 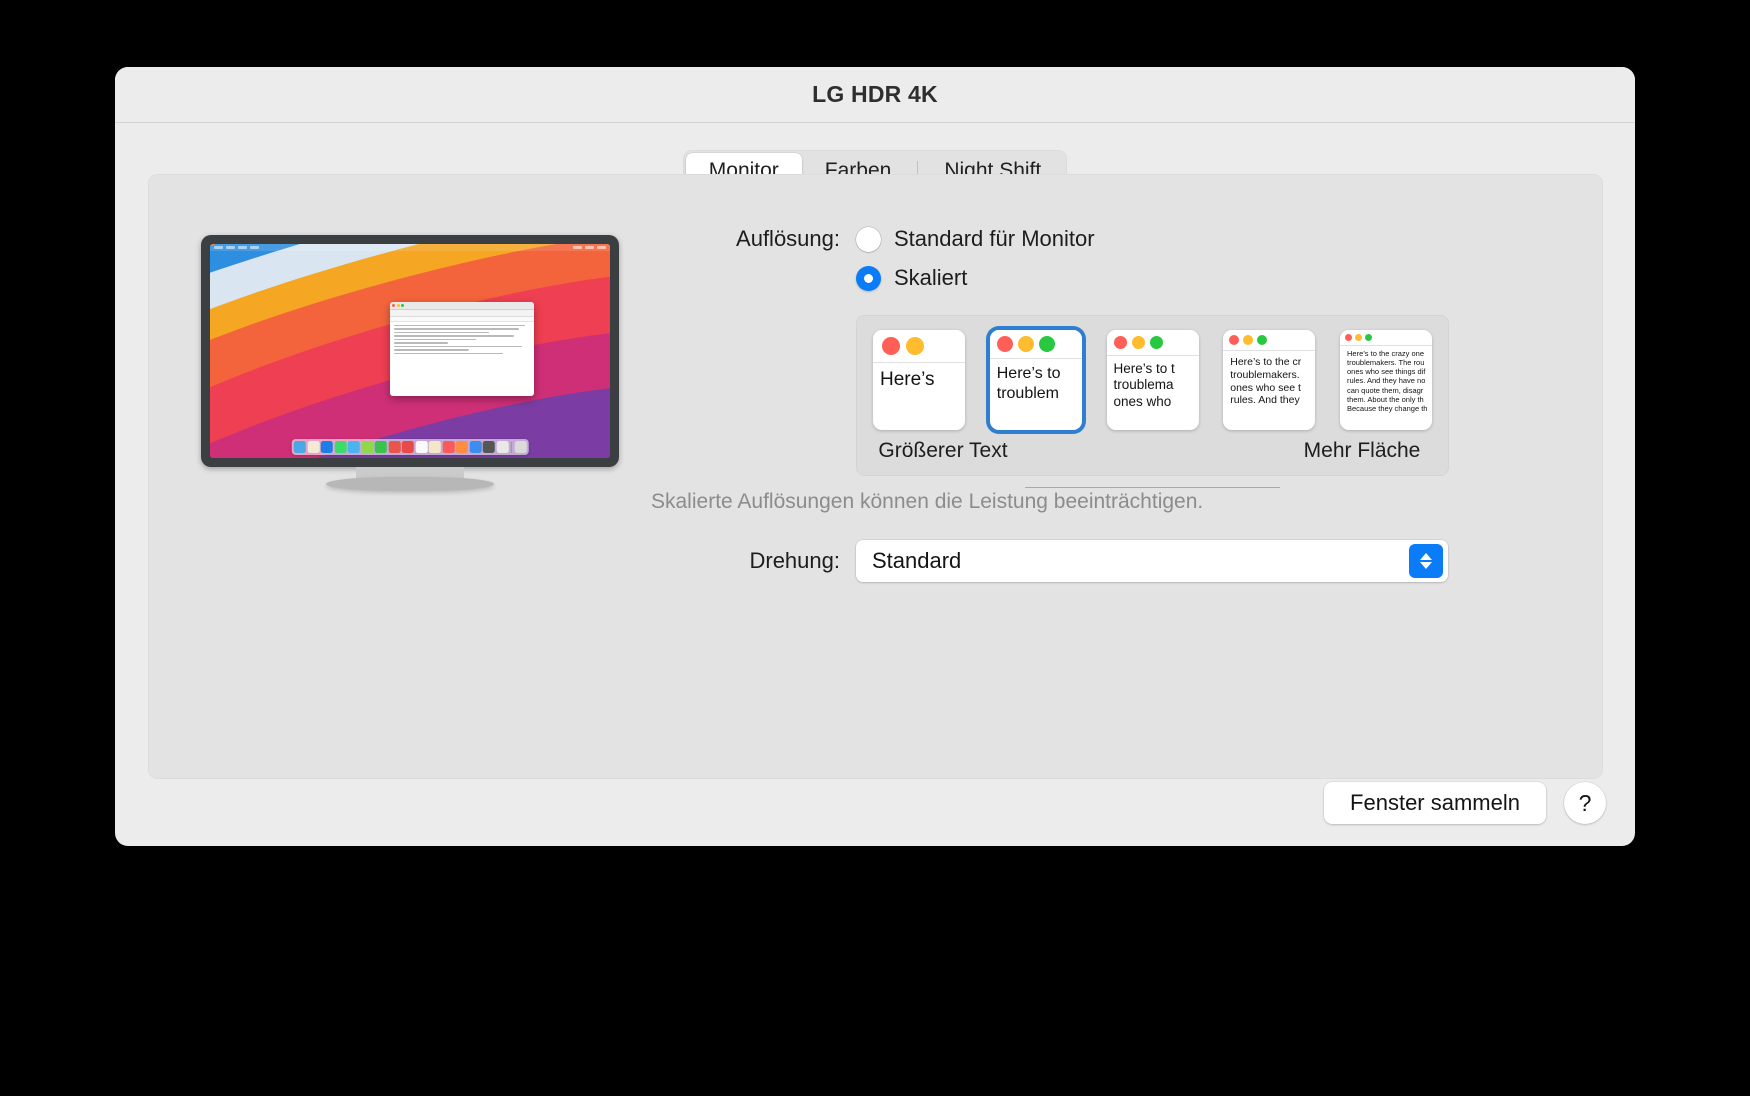 I want to click on resolution-thumbnail-2: Here’s to t troublema ones who, so click(x=1152, y=380).